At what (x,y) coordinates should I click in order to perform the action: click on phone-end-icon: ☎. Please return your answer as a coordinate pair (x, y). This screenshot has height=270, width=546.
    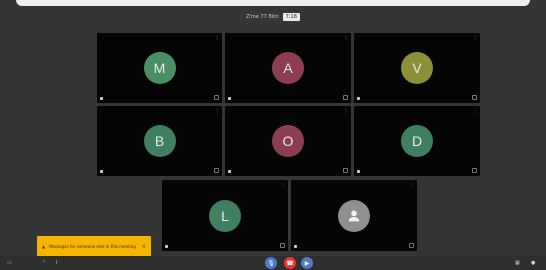
    Looking at the image, I should click on (290, 263).